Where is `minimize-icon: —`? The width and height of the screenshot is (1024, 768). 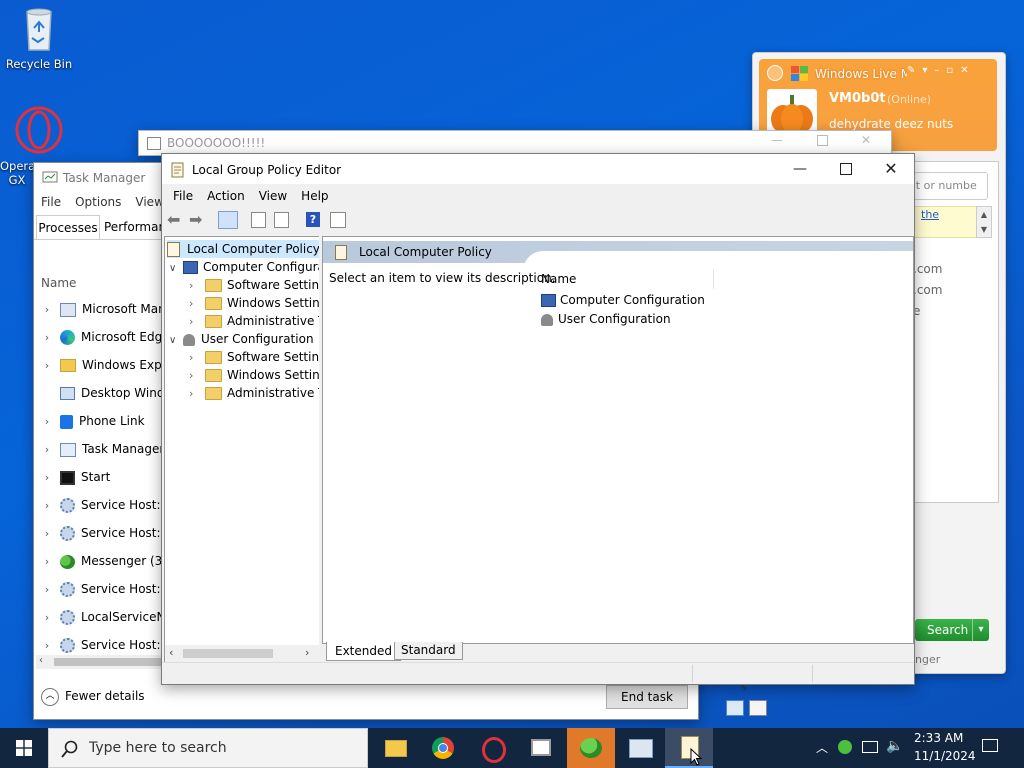
minimize-icon: — is located at coordinates (777, 140).